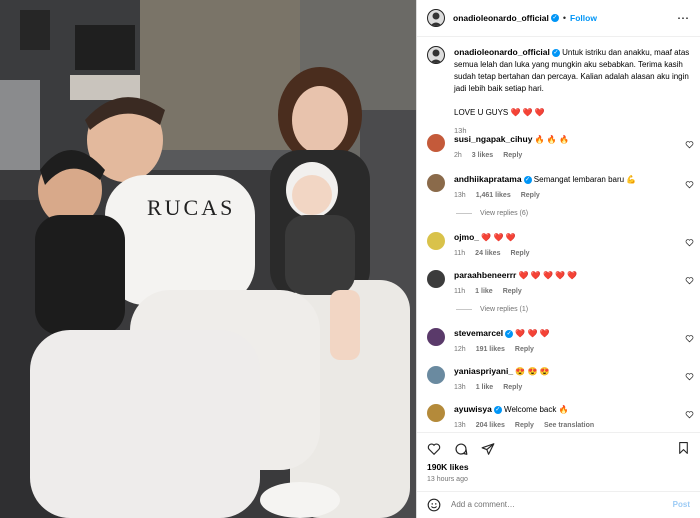 Image resolution: width=700 pixels, height=518 pixels. Describe the element at coordinates (458, 155) in the screenshot. I see `comment-time: 2h` at that location.